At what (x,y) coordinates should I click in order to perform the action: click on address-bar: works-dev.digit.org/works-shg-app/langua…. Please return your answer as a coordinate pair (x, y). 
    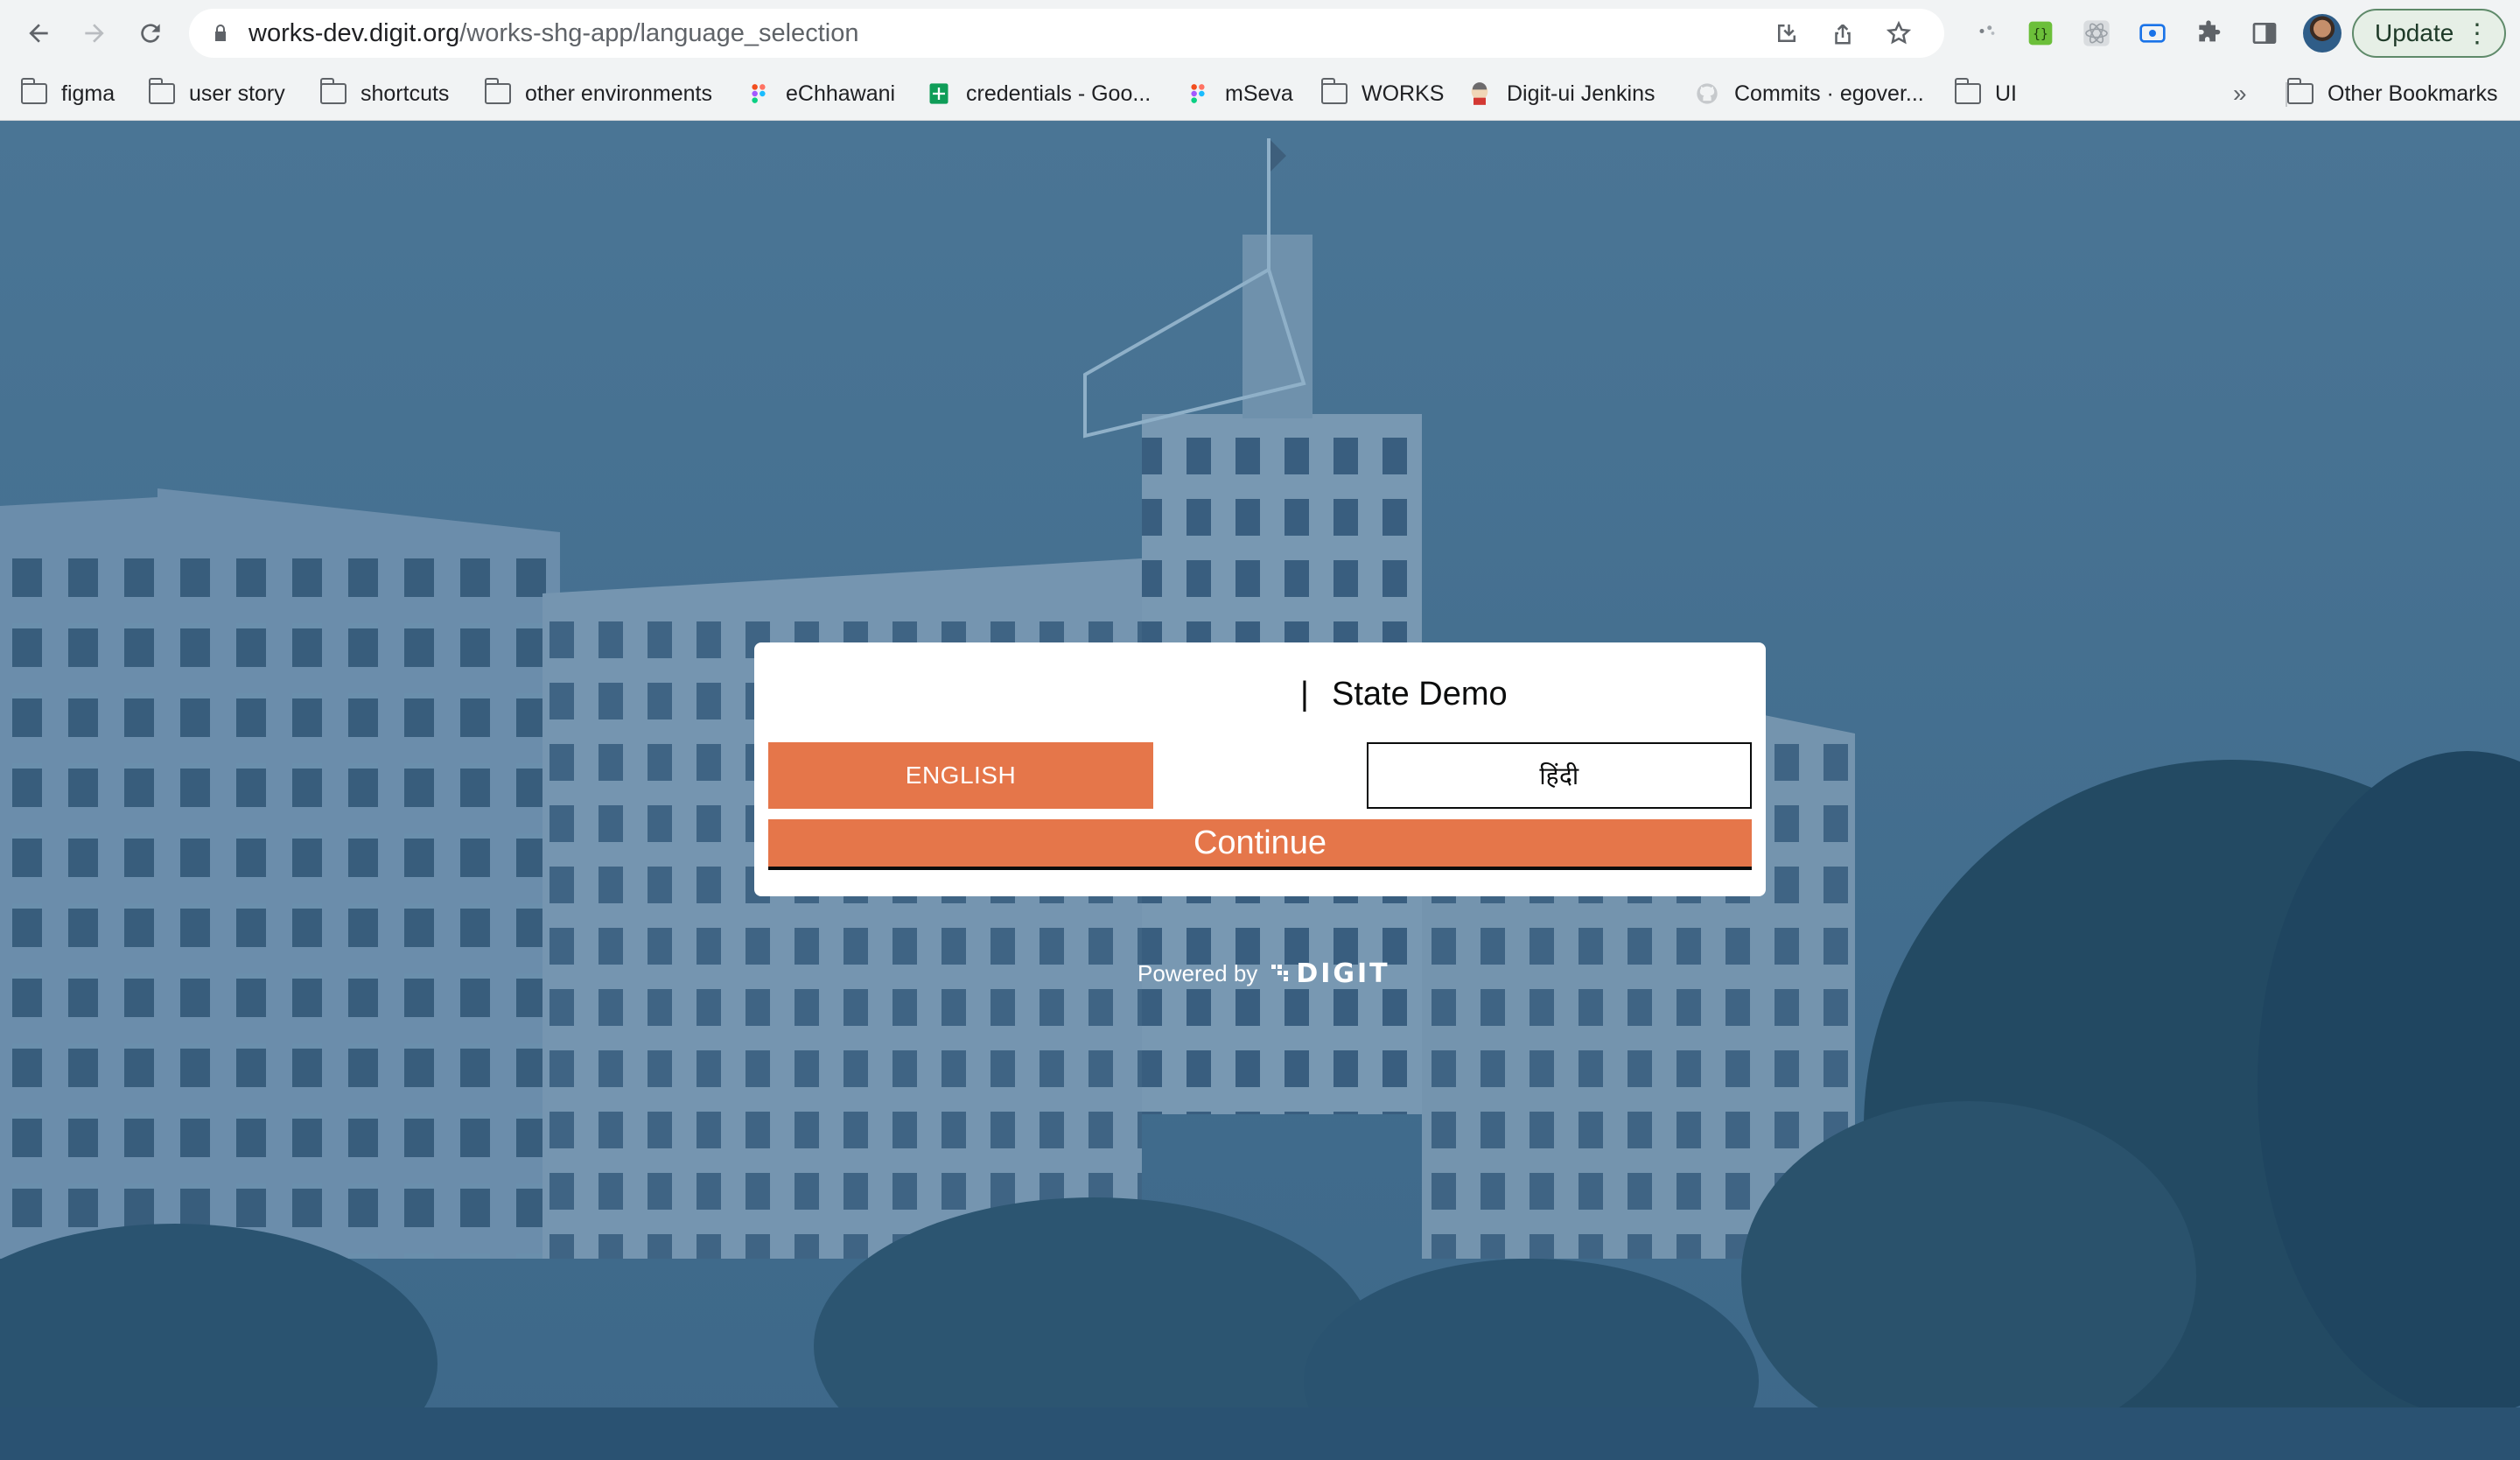
    Looking at the image, I should click on (1066, 34).